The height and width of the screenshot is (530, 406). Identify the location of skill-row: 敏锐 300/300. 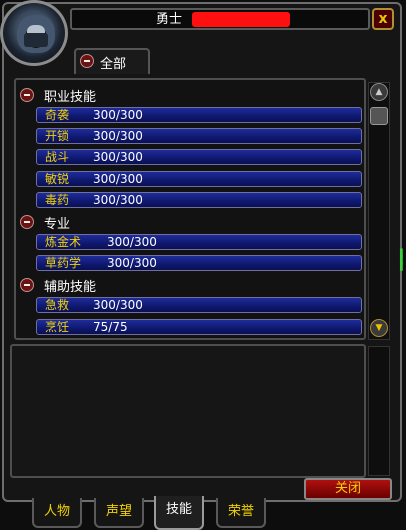
(199, 178).